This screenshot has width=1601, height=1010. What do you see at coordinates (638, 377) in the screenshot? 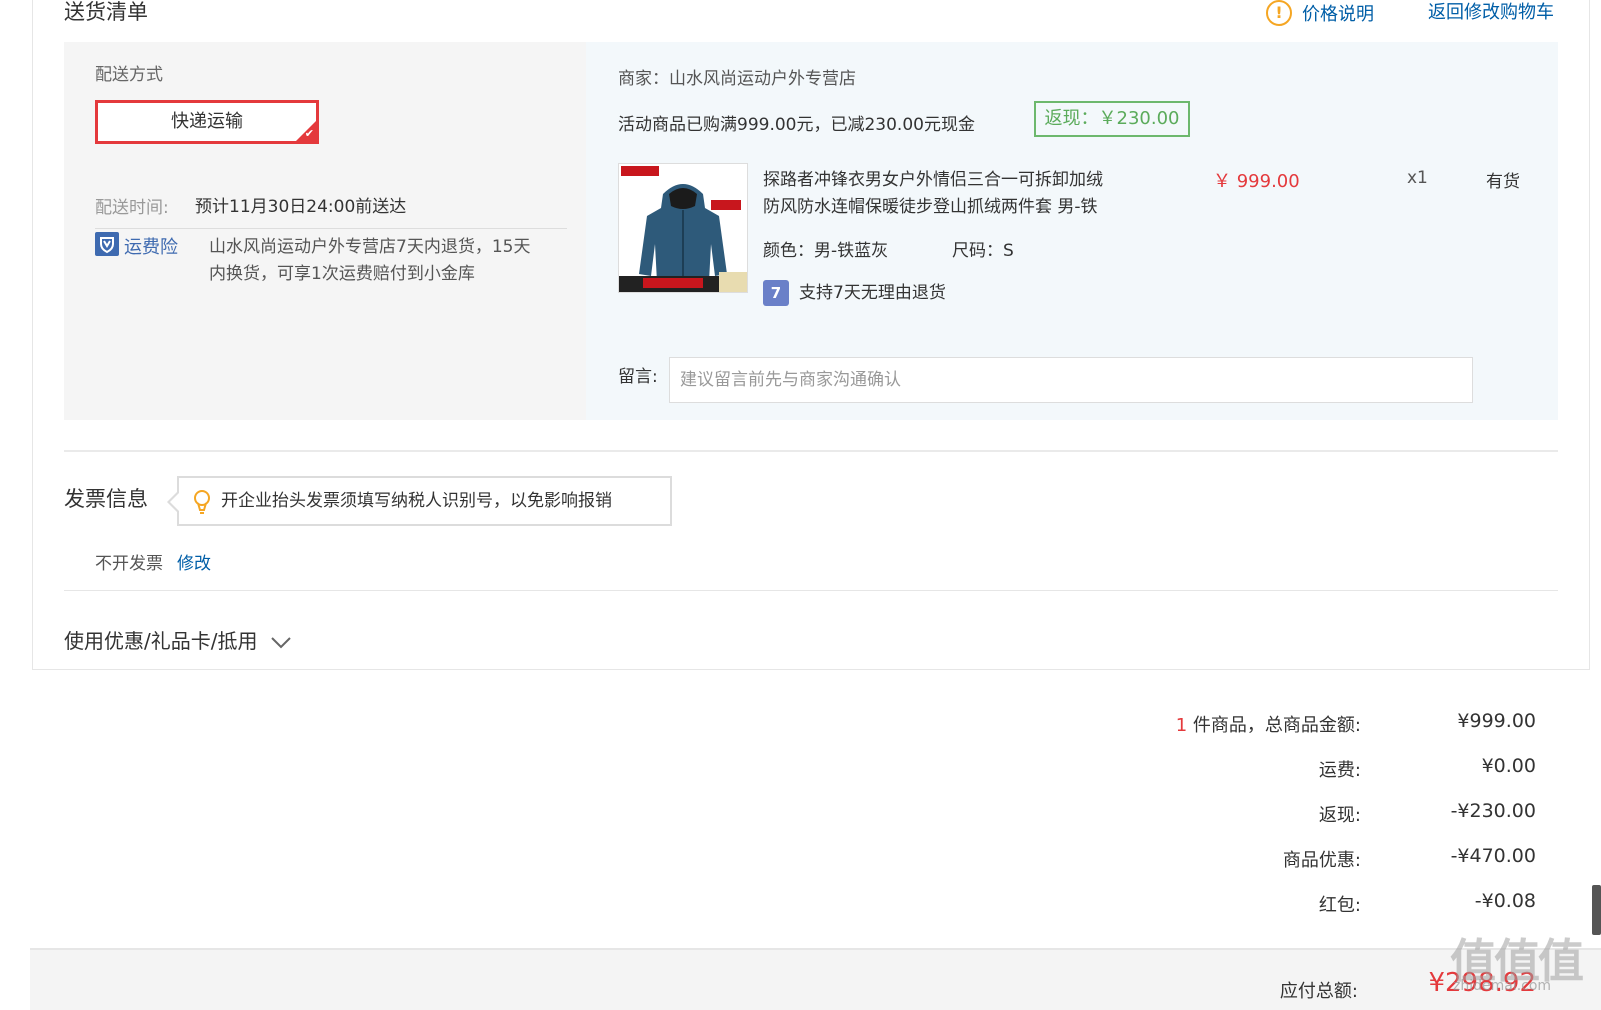
I see `note-label: 留言:` at bounding box center [638, 377].